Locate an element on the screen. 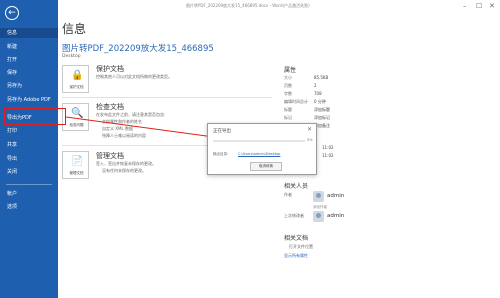  add-author-link: 添加作者 is located at coordinates (320, 207).